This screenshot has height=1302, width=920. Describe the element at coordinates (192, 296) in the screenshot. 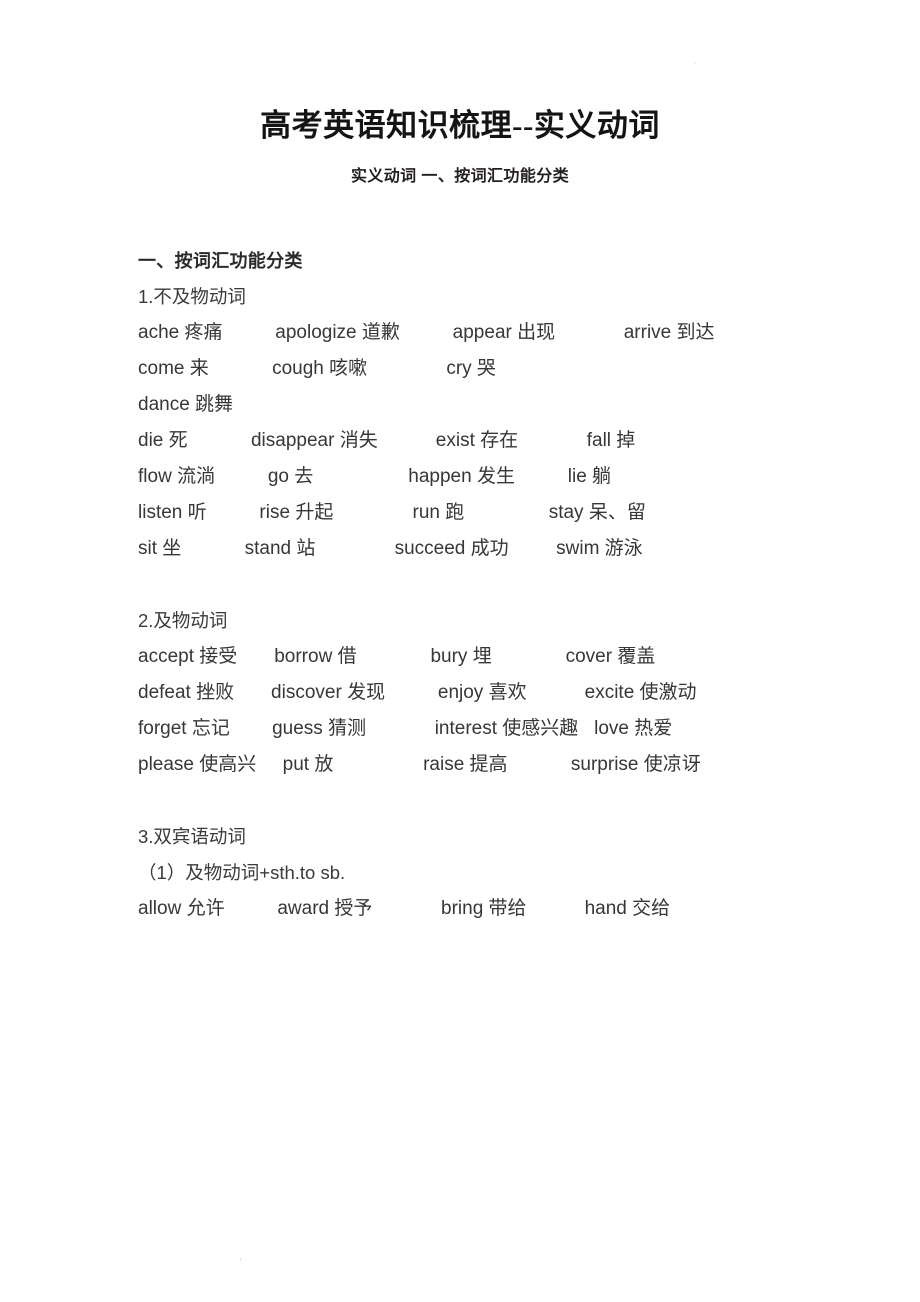

I see `group-label-intransitive: 1.不及物动词` at that location.